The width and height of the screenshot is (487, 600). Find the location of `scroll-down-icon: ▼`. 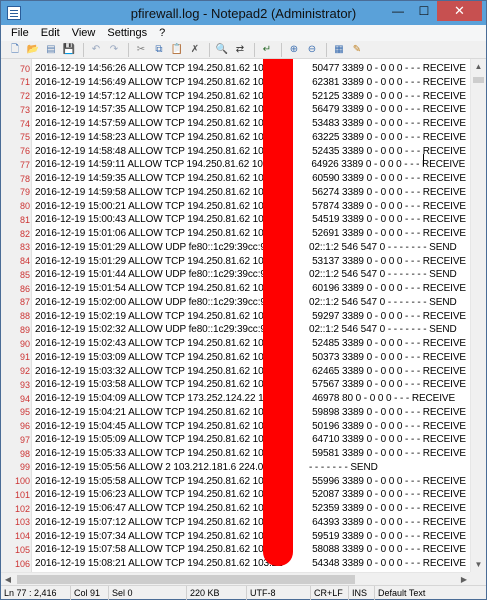

scroll-down-icon: ▼ is located at coordinates (478, 564).